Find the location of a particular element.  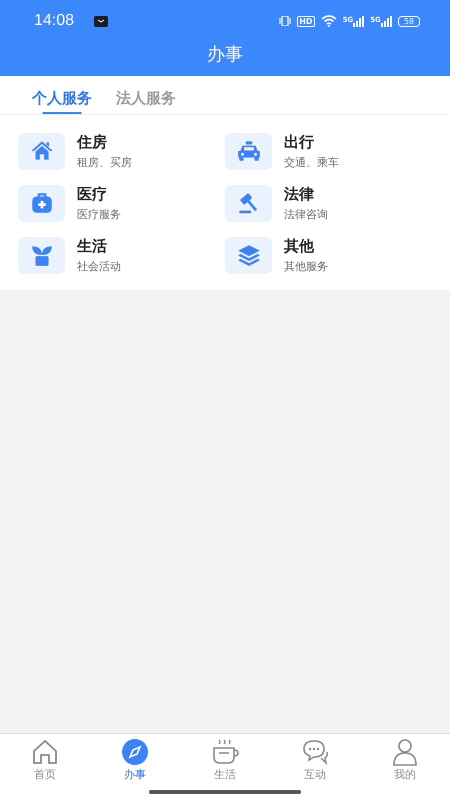

service-subtitle: 社会活动 is located at coordinates (99, 266).